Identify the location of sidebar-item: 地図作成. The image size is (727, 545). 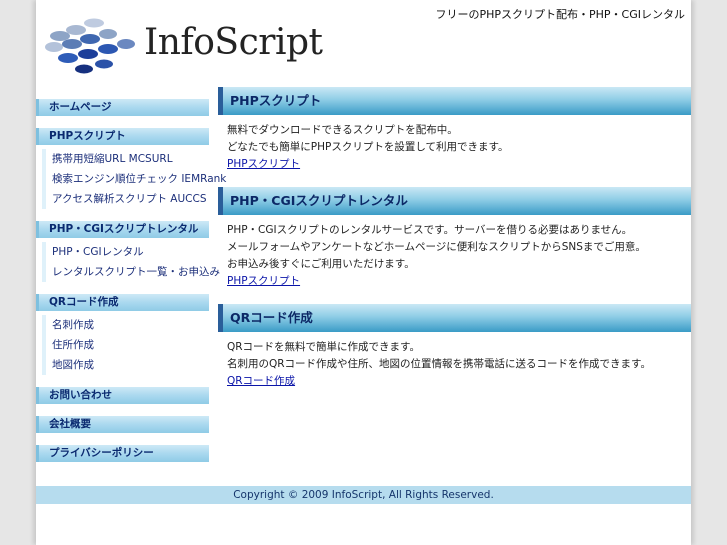
(130, 365).